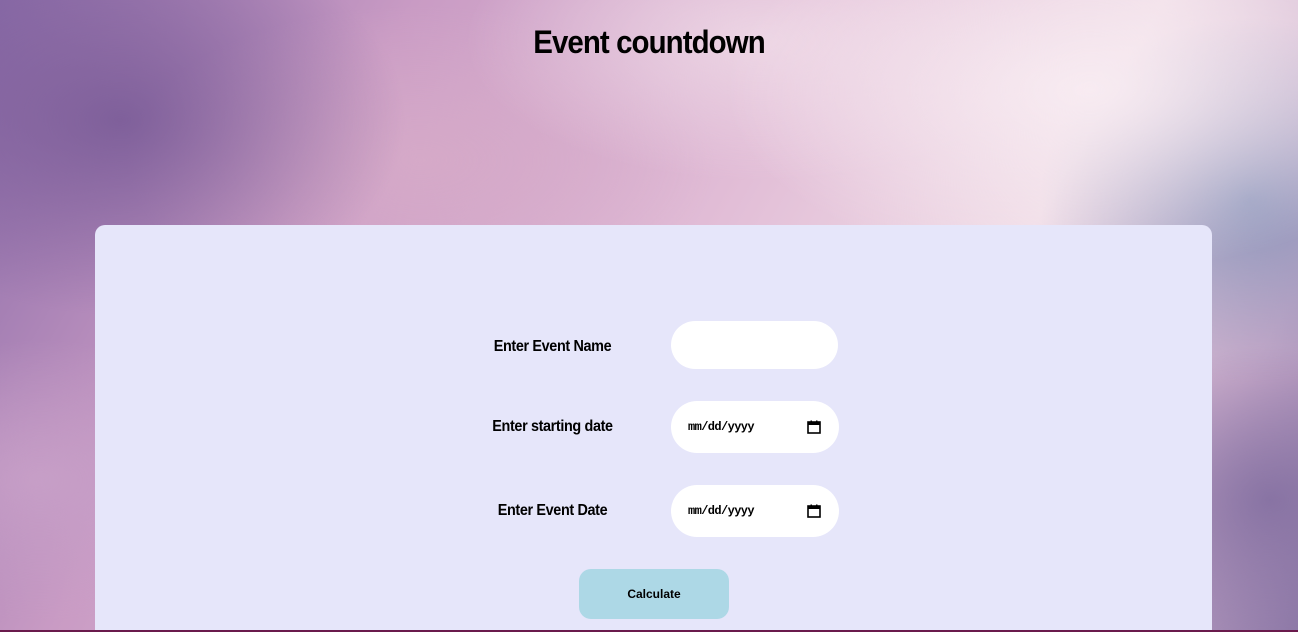 Image resolution: width=1298 pixels, height=632 pixels. What do you see at coordinates (552, 426) in the screenshot?
I see `start-date-label: Enter starting date` at bounding box center [552, 426].